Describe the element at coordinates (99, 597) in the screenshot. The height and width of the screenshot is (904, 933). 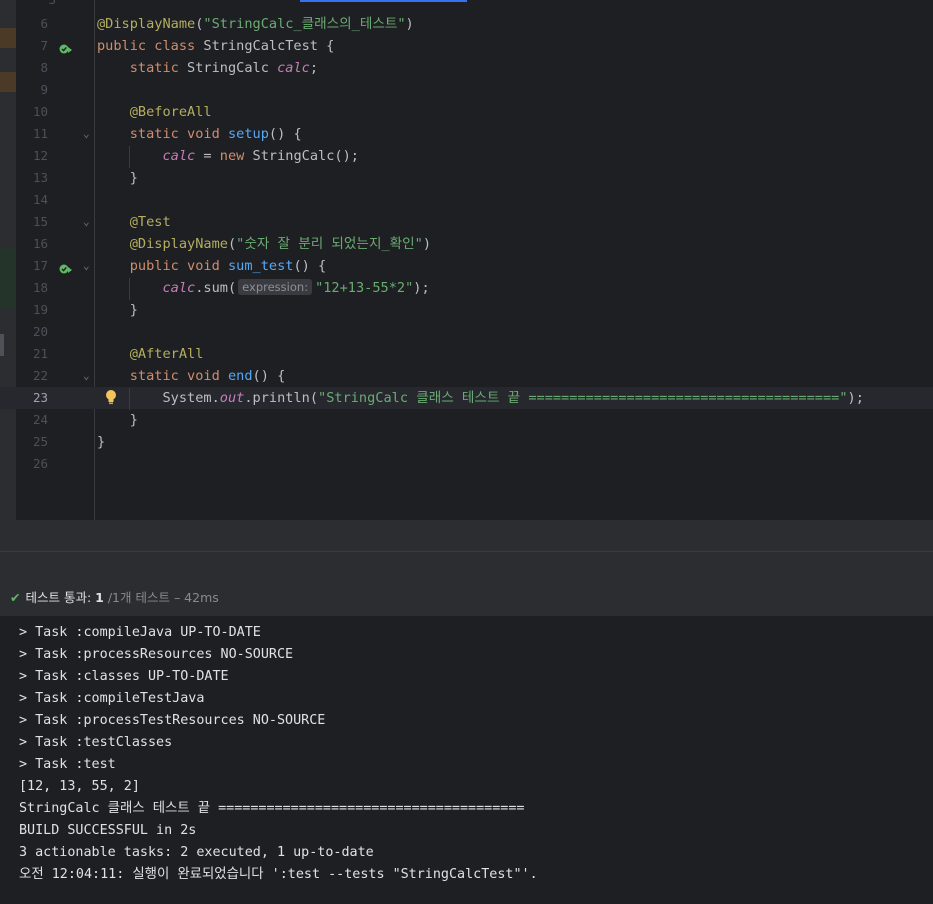
I see `test-pass-count: 1` at that location.